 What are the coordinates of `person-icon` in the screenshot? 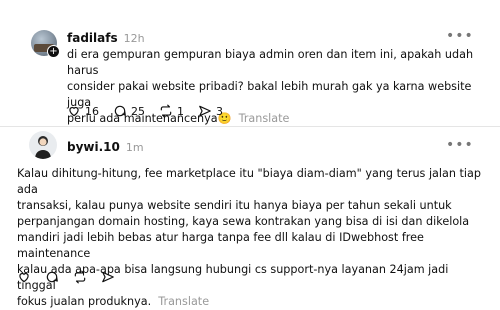 It's located at (43, 147).